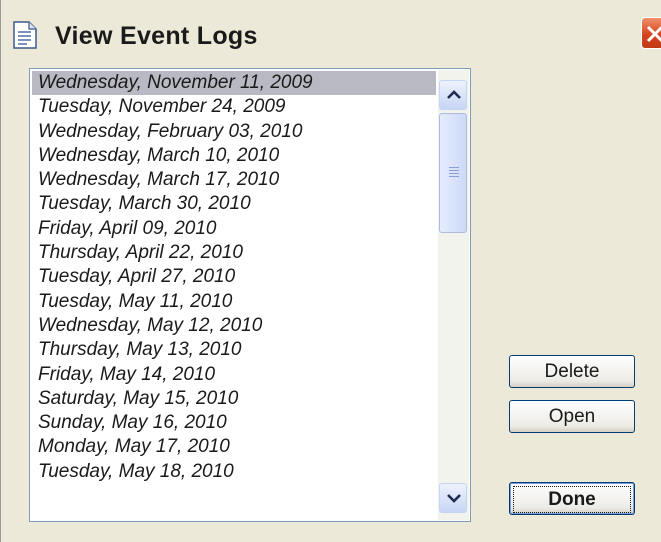 Image resolution: width=661 pixels, height=542 pixels. What do you see at coordinates (234, 326) in the screenshot?
I see `list-item: Wednesday, May 12, 2010` at bounding box center [234, 326].